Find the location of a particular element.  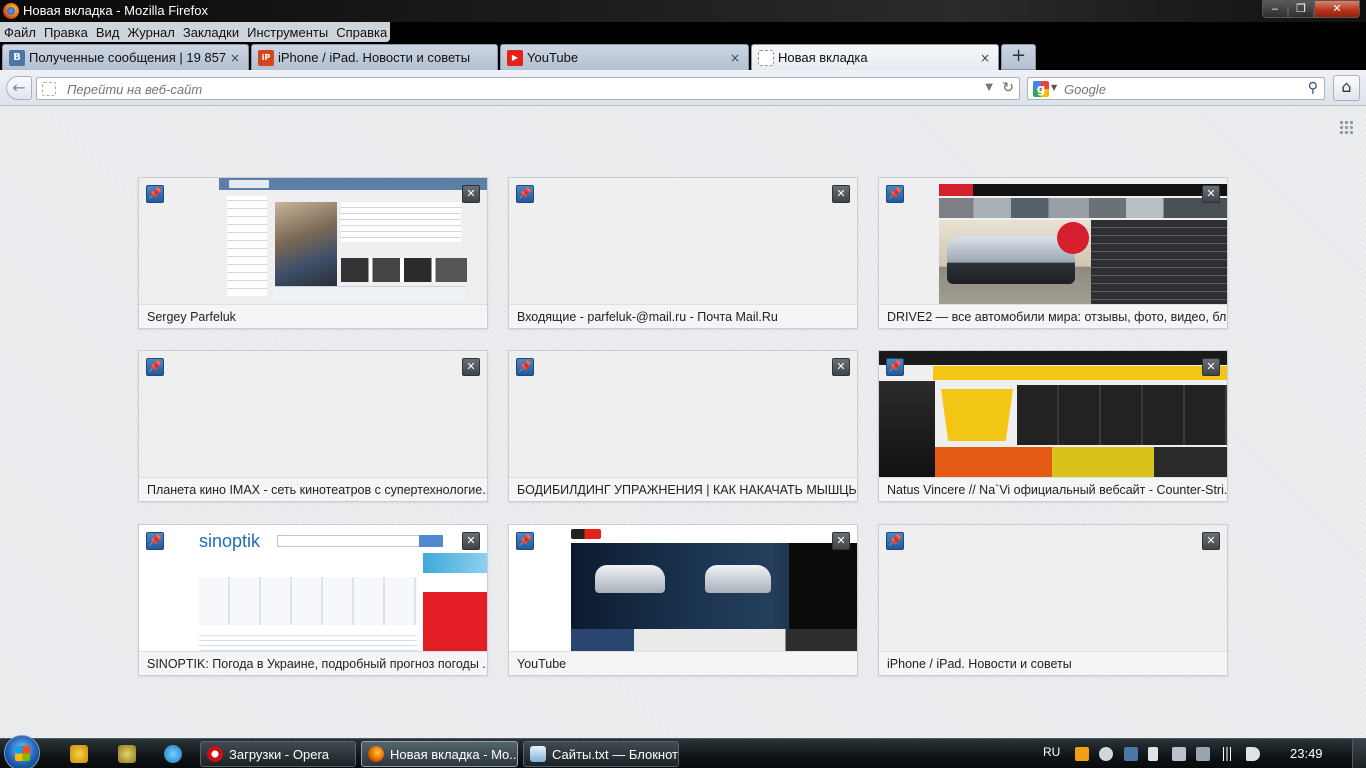

youtube-icon: ▶ is located at coordinates (515, 57).